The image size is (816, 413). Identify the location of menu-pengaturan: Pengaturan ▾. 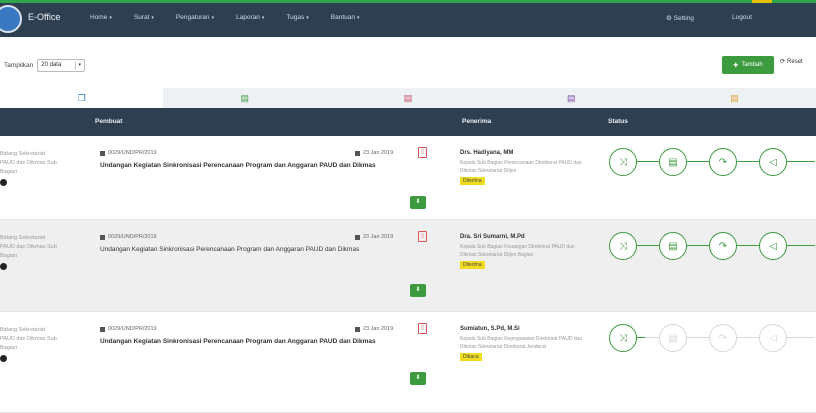
(195, 17).